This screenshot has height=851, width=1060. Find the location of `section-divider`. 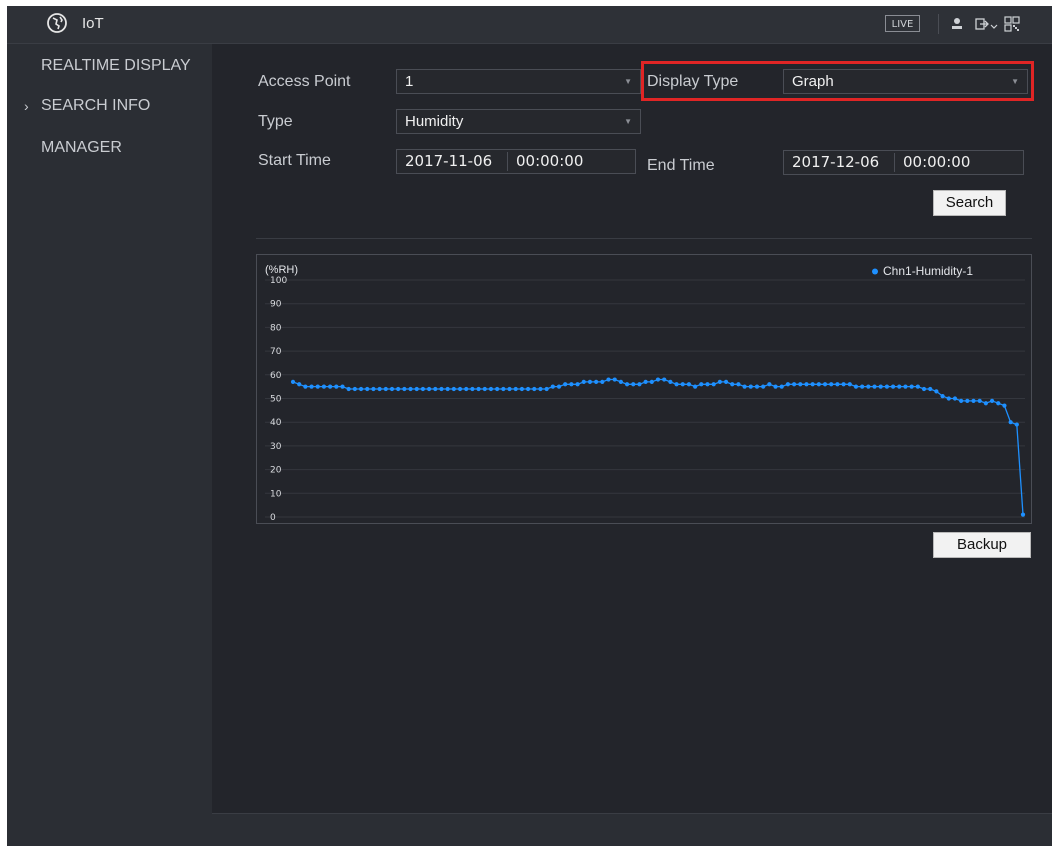

section-divider is located at coordinates (644, 238).